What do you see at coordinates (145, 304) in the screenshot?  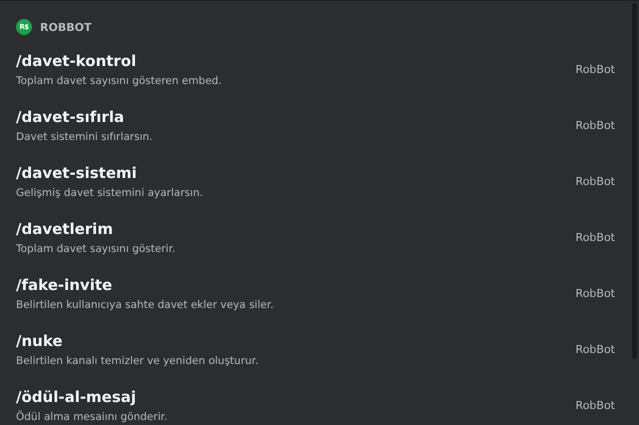 I see `command-description: Belirtilen kullanıcıya sahte davet ekler veya siler.` at bounding box center [145, 304].